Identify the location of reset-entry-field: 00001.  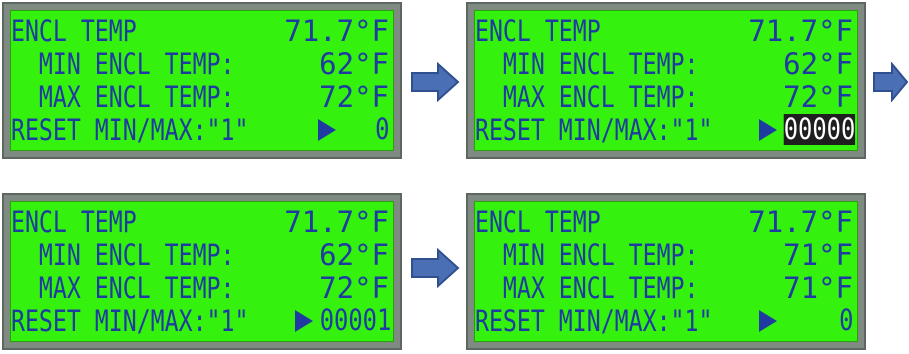
(355, 320).